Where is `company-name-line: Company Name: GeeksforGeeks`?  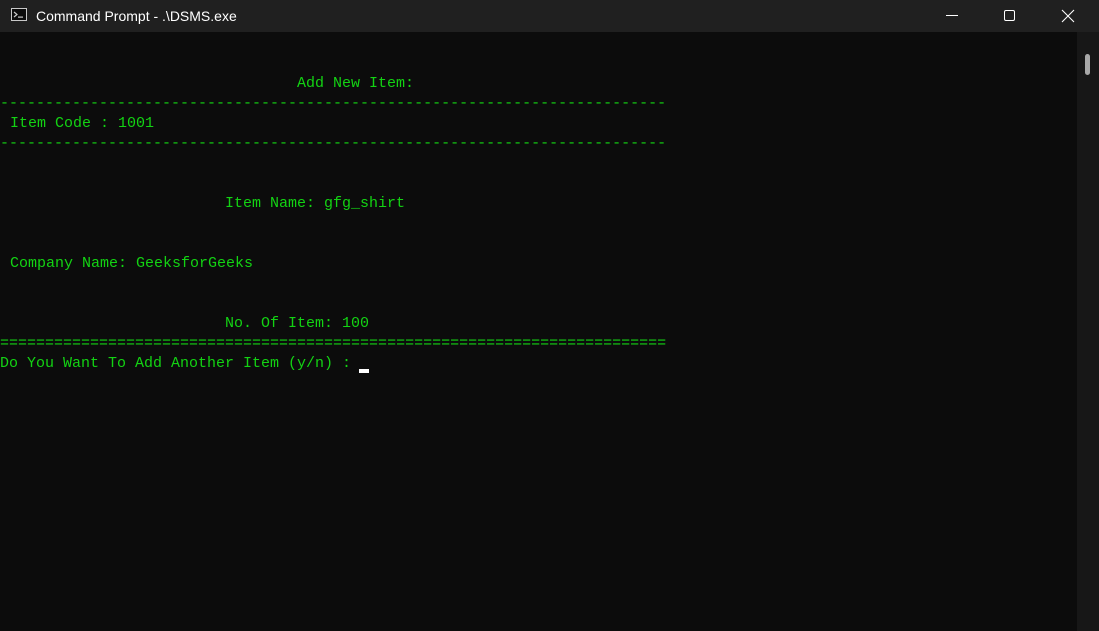
company-name-line: Company Name: GeeksforGeeks is located at coordinates (132, 263).